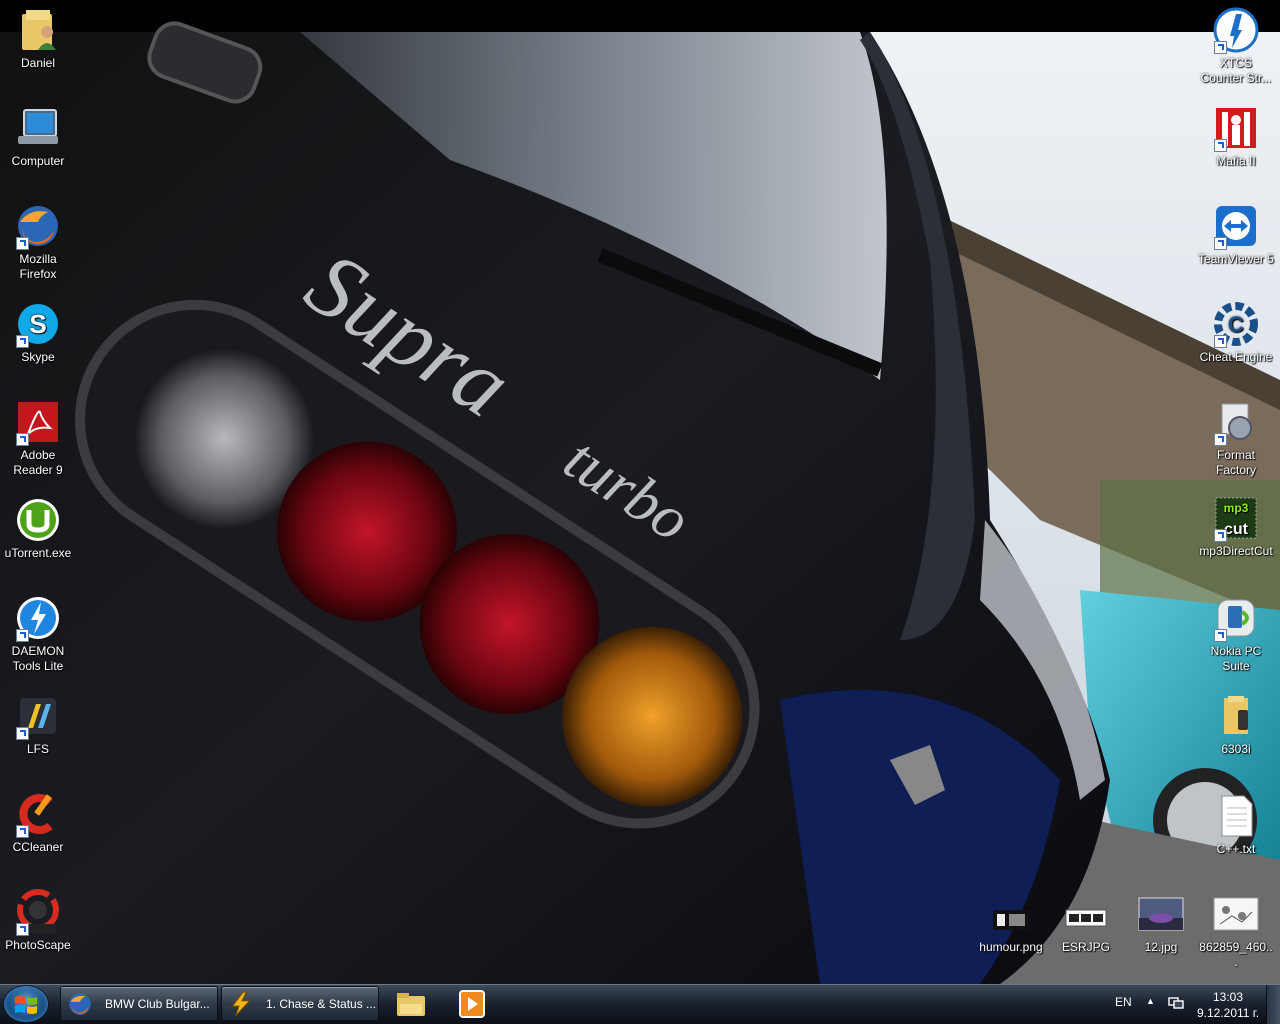  Describe the element at coordinates (38, 618) in the screenshot. I see `daemon-tools-icon` at that location.